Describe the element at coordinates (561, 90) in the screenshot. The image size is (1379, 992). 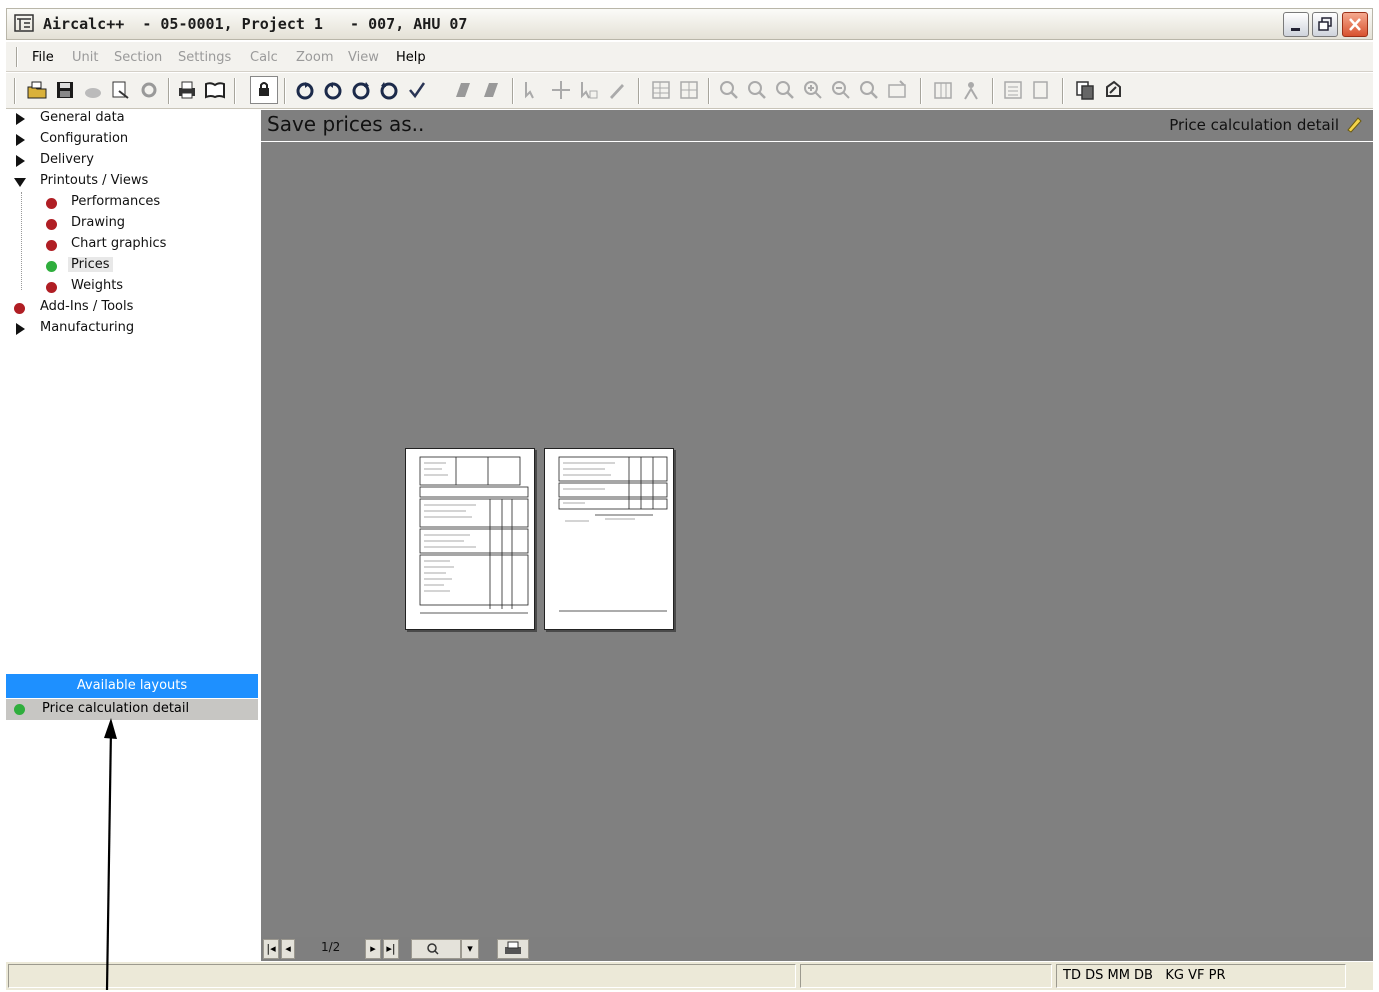
I see `move-icon` at that location.